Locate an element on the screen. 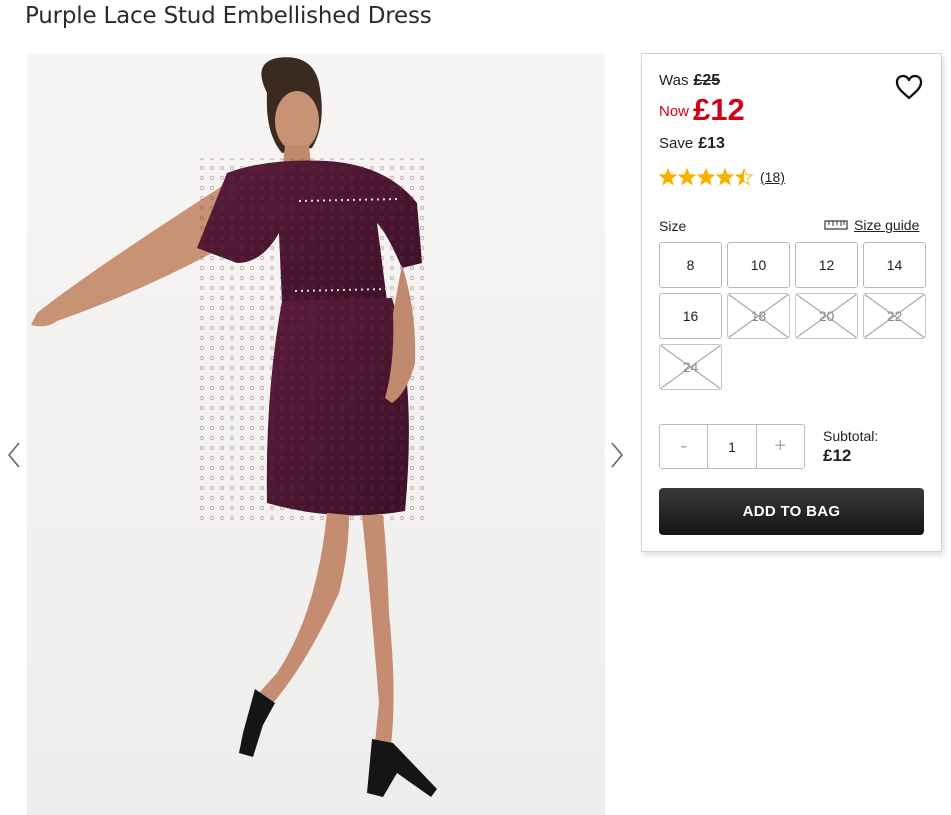 The image size is (951, 815). price-now: Now £12 is located at coordinates (702, 110).